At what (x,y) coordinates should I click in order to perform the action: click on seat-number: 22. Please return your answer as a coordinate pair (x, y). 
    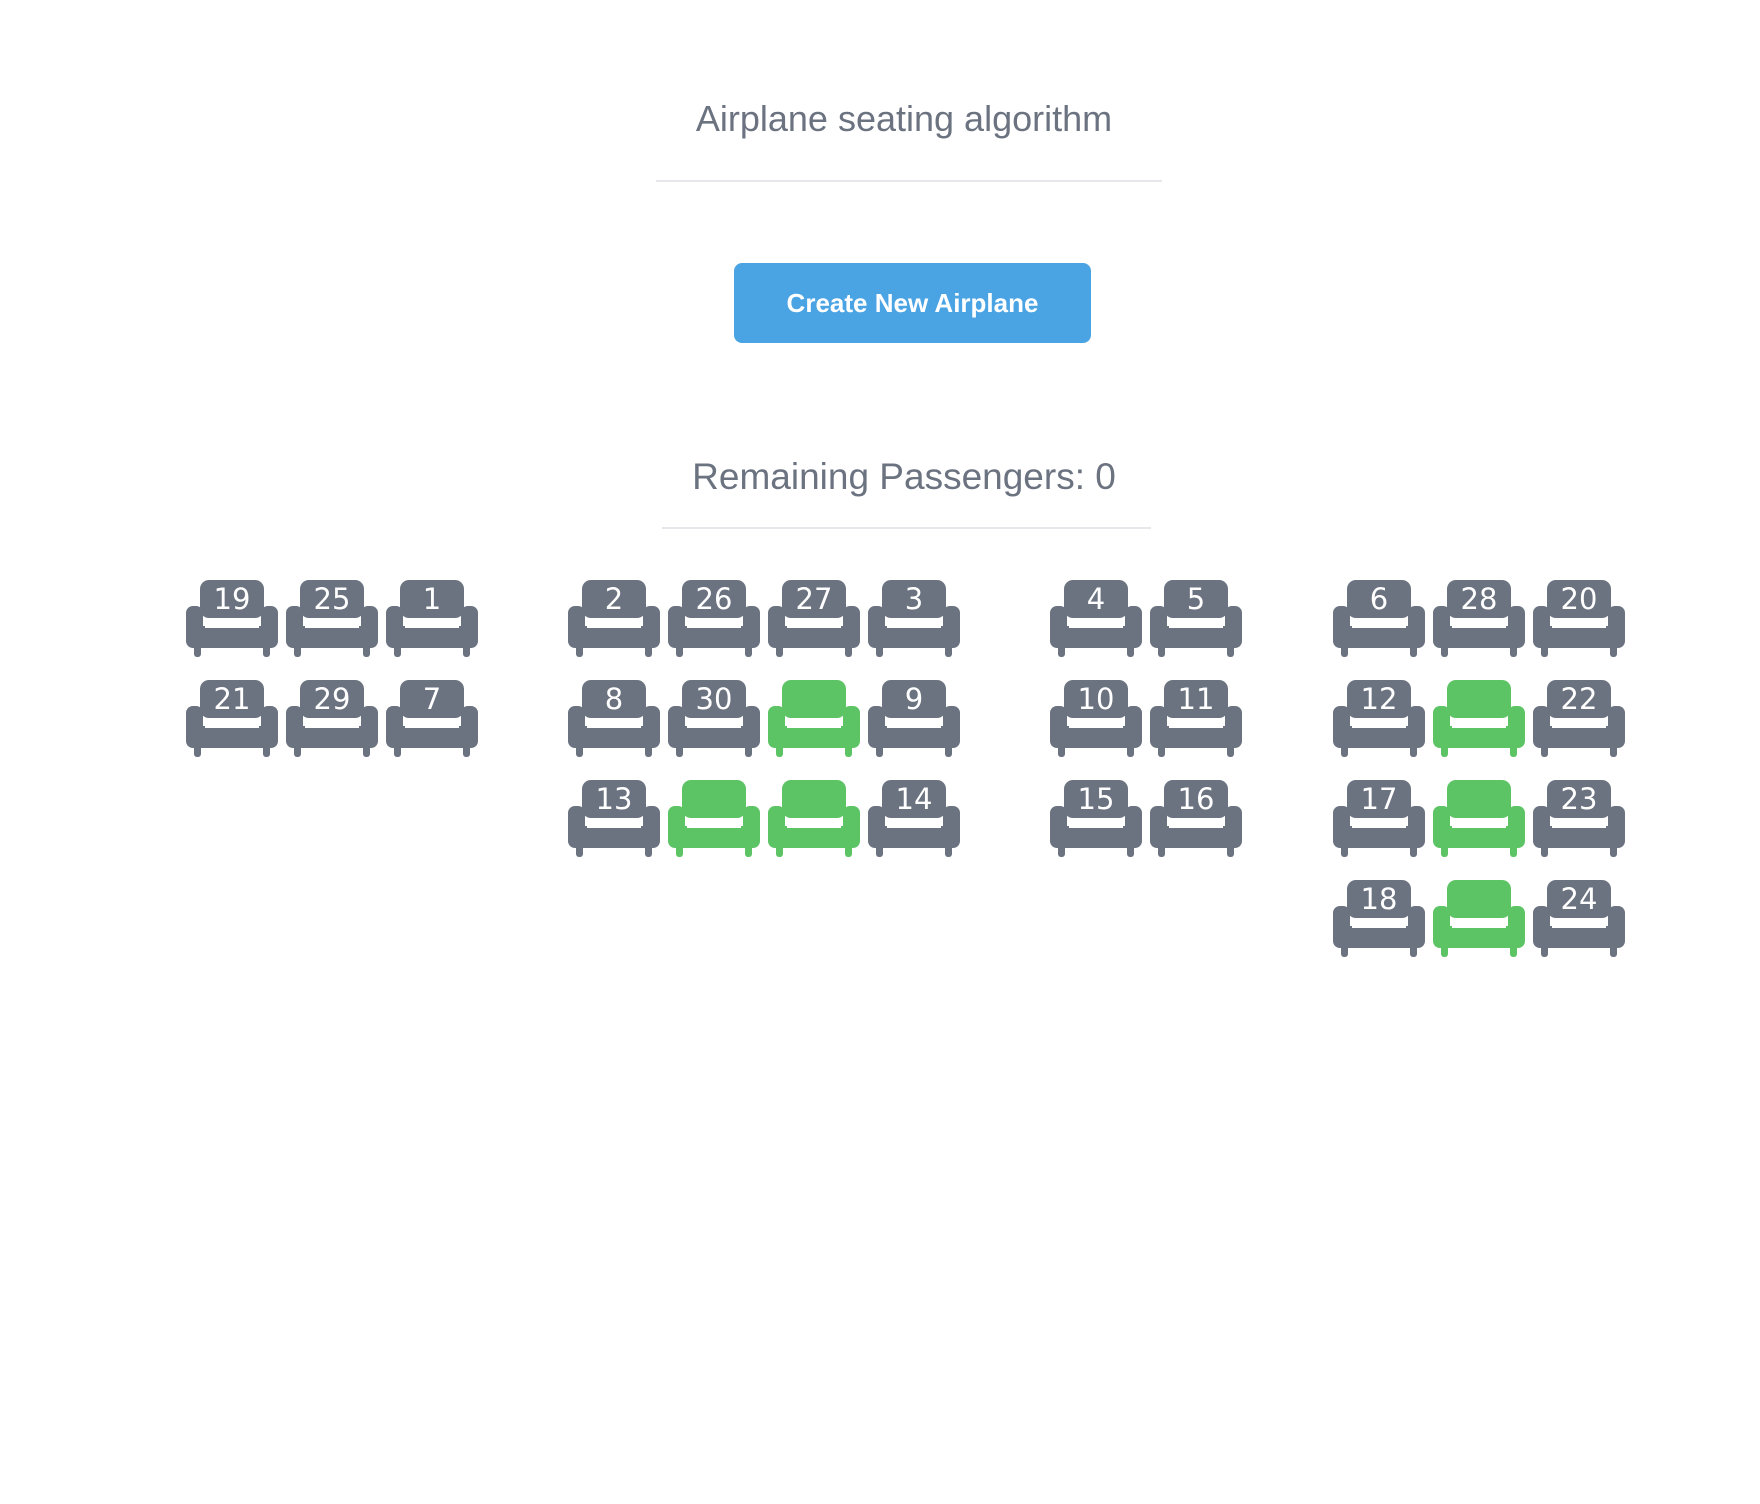
    Looking at the image, I should click on (1579, 699).